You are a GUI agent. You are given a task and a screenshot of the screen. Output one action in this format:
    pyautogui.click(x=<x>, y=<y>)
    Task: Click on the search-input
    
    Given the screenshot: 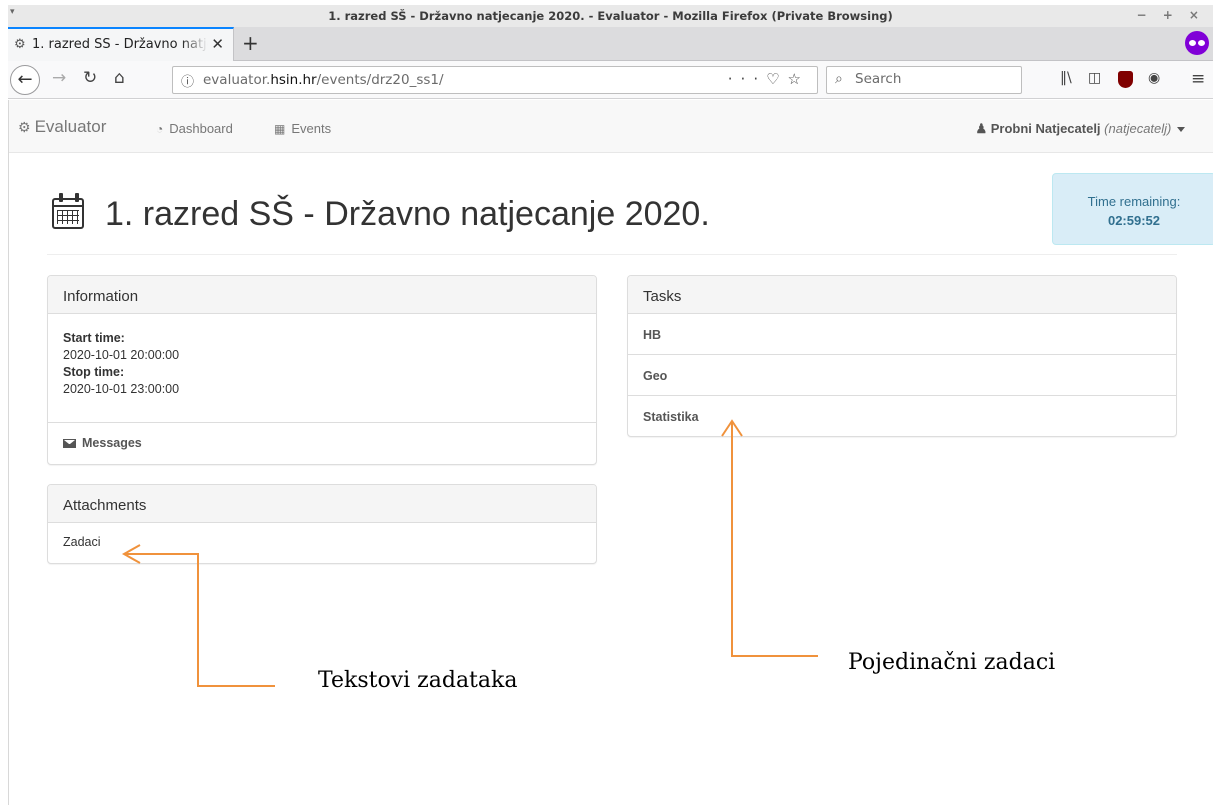 What is the action you would take?
    pyautogui.click(x=935, y=79)
    